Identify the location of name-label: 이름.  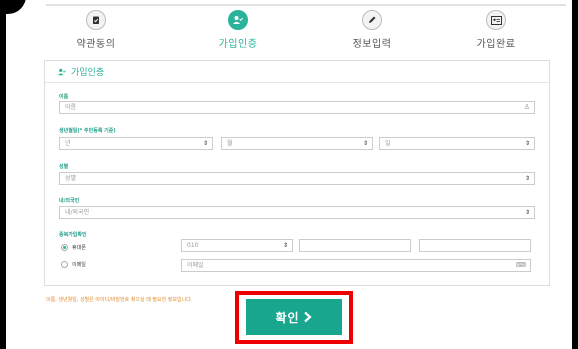
(64, 97).